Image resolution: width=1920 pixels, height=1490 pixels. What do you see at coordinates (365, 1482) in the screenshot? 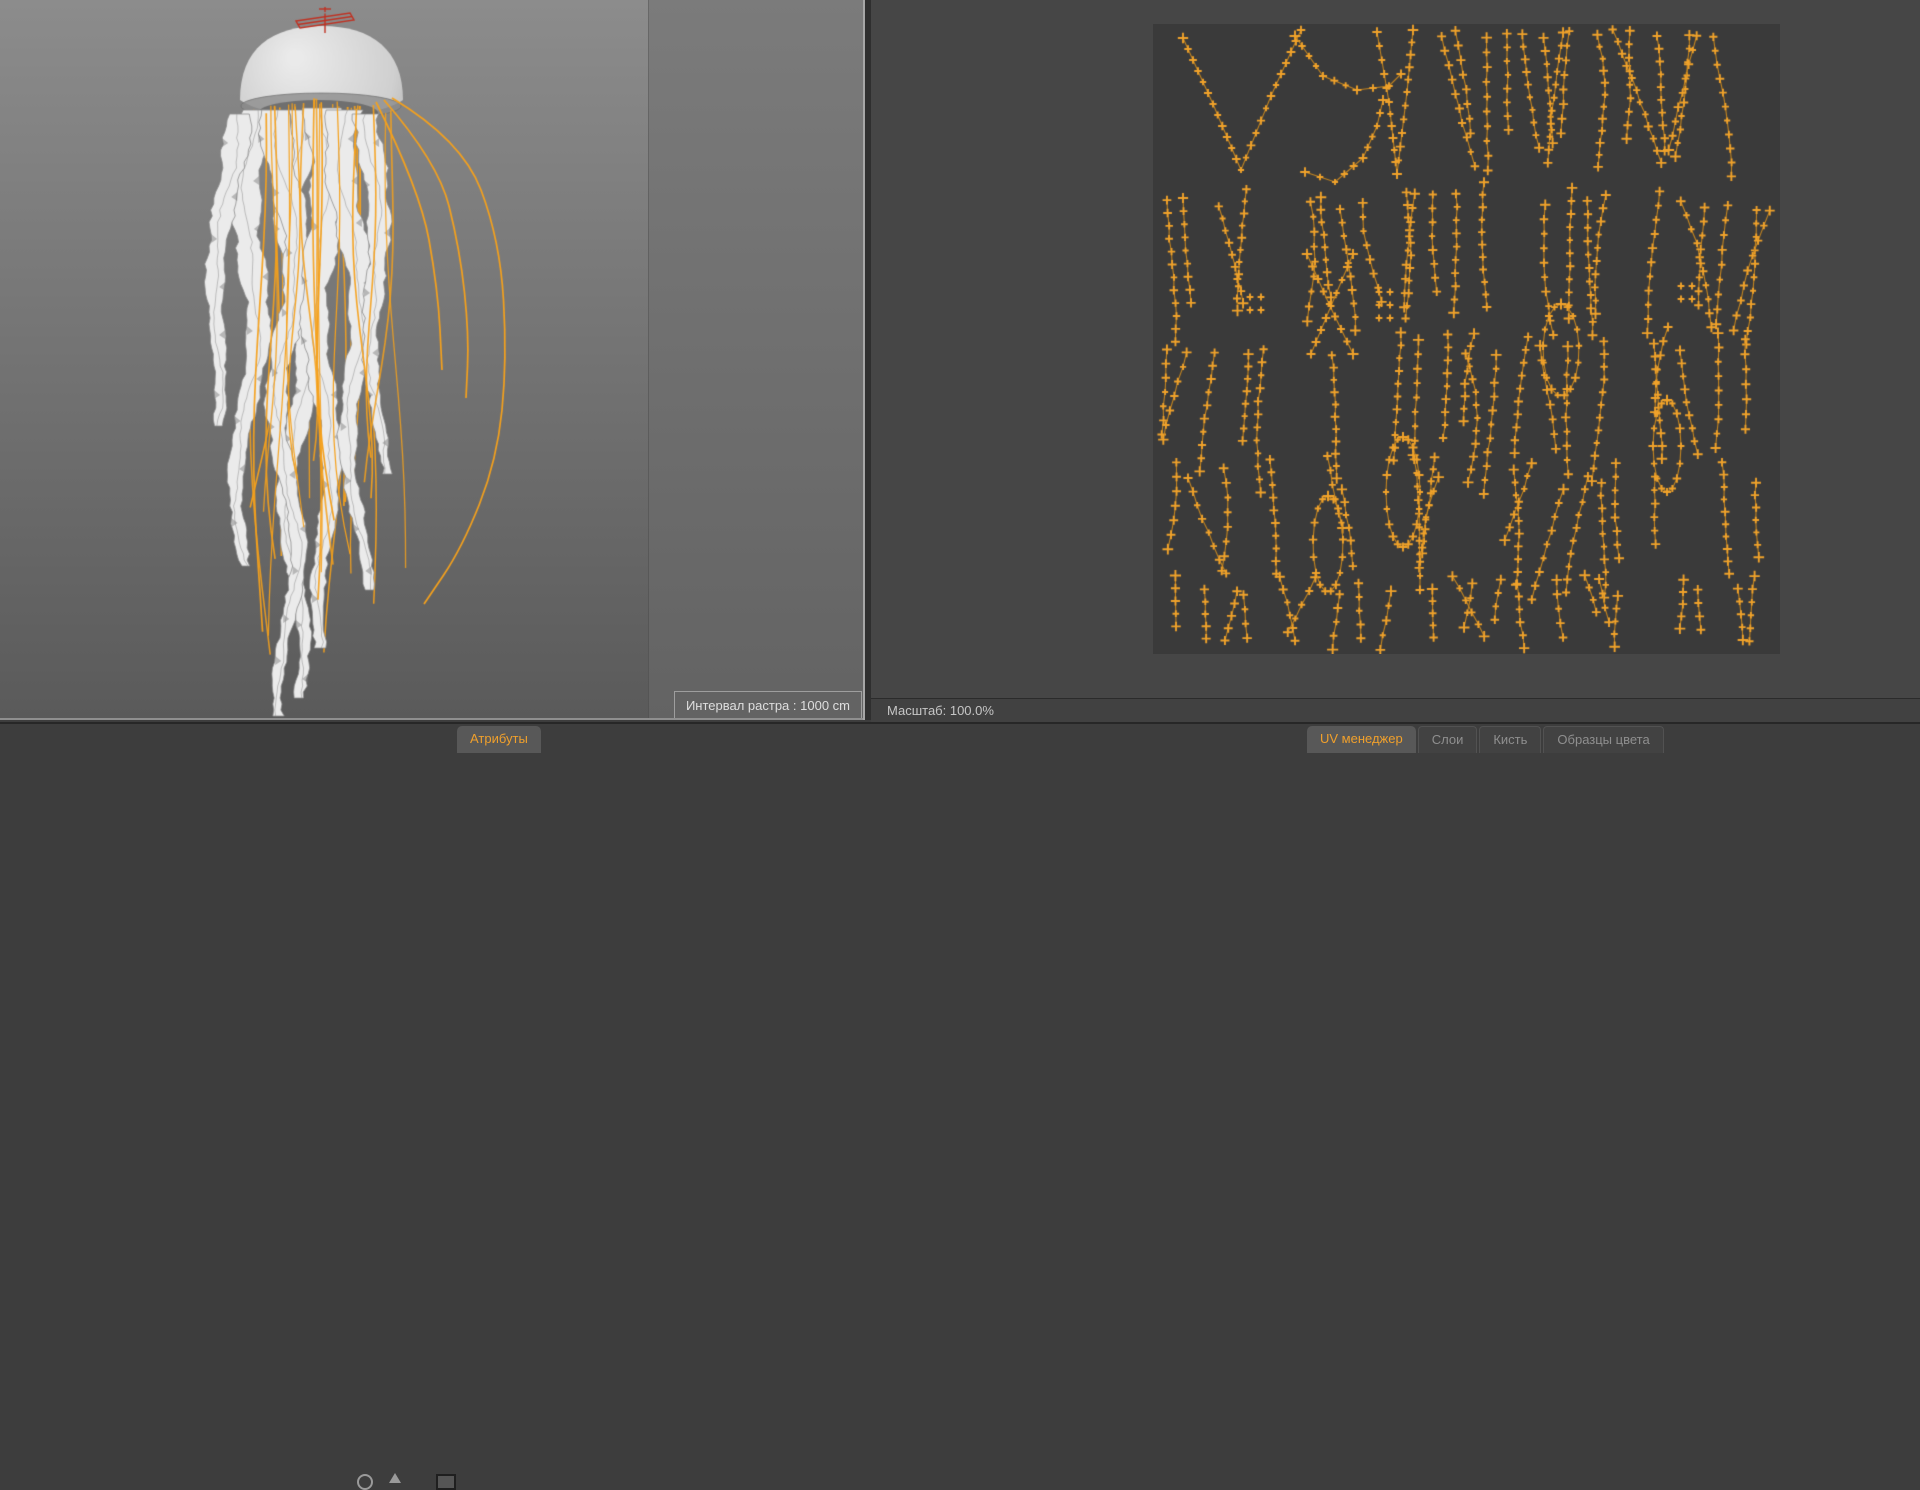
I see `clipped-toolbar-icon` at bounding box center [365, 1482].